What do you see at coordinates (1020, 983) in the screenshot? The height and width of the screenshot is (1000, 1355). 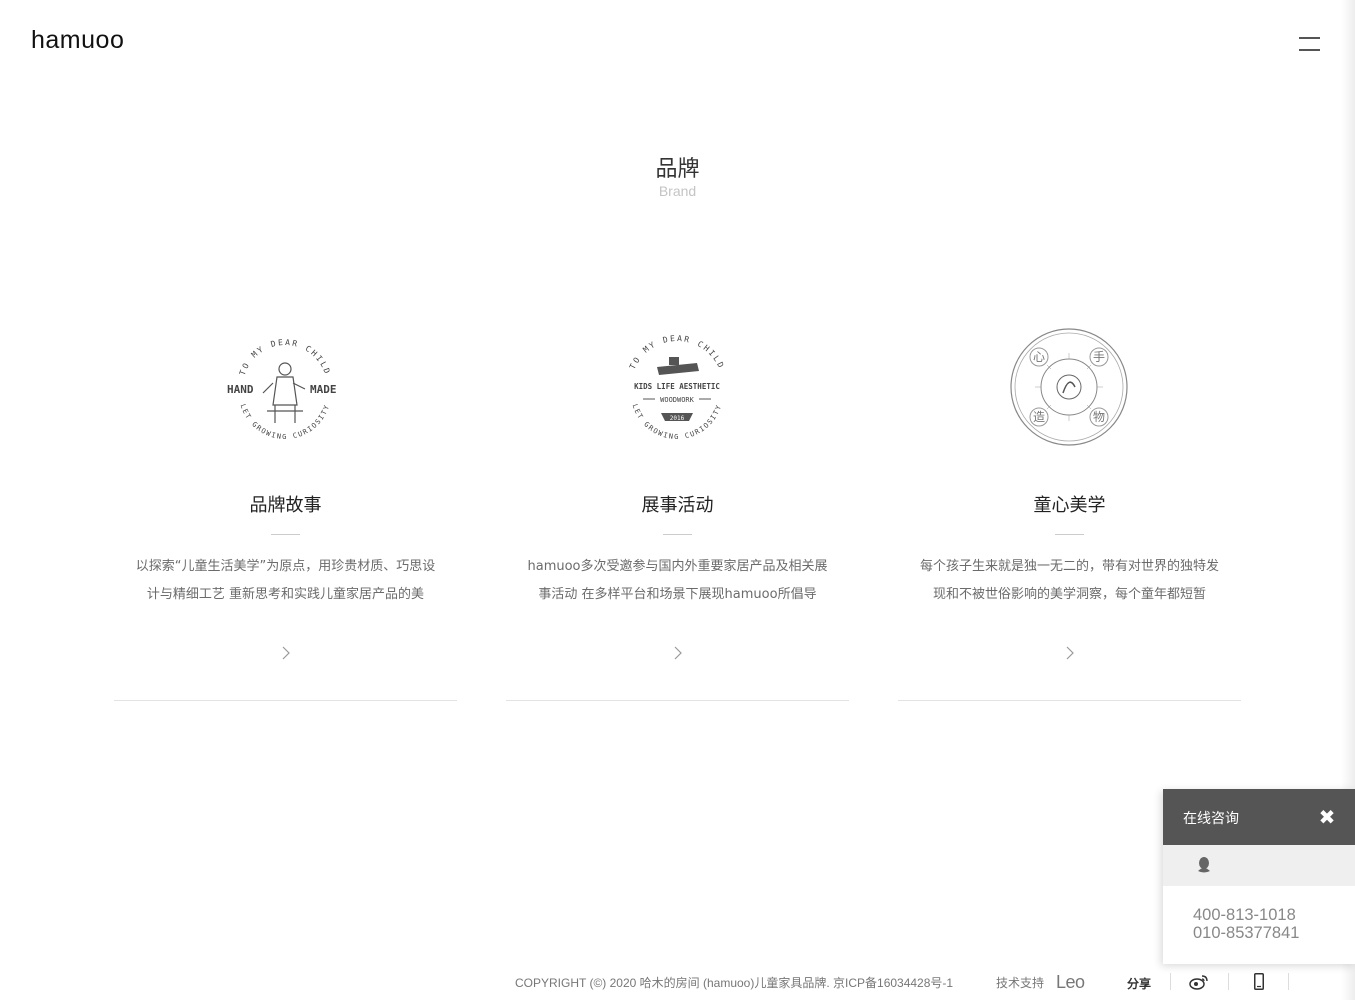 I see `tech-support-label: 技术支持` at bounding box center [1020, 983].